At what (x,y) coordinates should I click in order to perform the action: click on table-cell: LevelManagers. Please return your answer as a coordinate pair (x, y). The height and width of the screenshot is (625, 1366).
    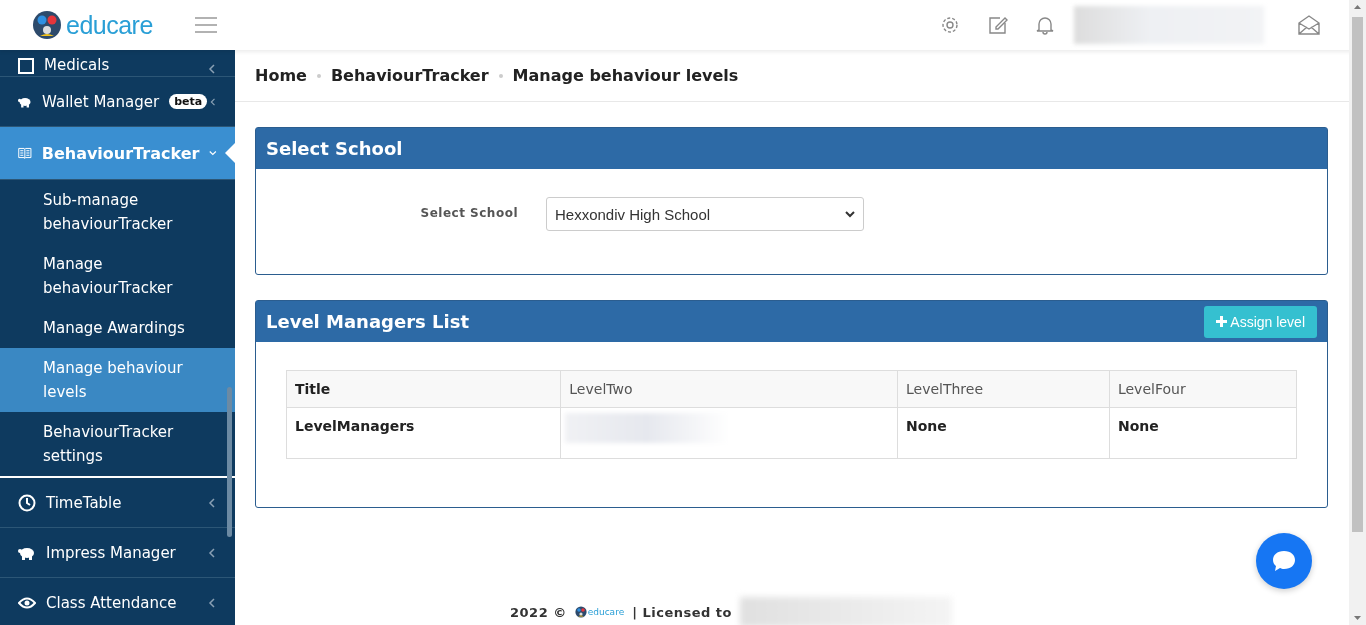
    Looking at the image, I should click on (423, 433).